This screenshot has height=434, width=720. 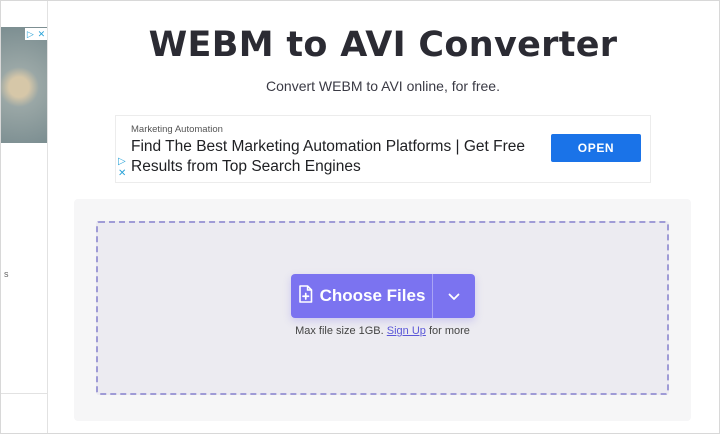 What do you see at coordinates (177, 129) in the screenshot?
I see `ad-kicker: Marketing Automation` at bounding box center [177, 129].